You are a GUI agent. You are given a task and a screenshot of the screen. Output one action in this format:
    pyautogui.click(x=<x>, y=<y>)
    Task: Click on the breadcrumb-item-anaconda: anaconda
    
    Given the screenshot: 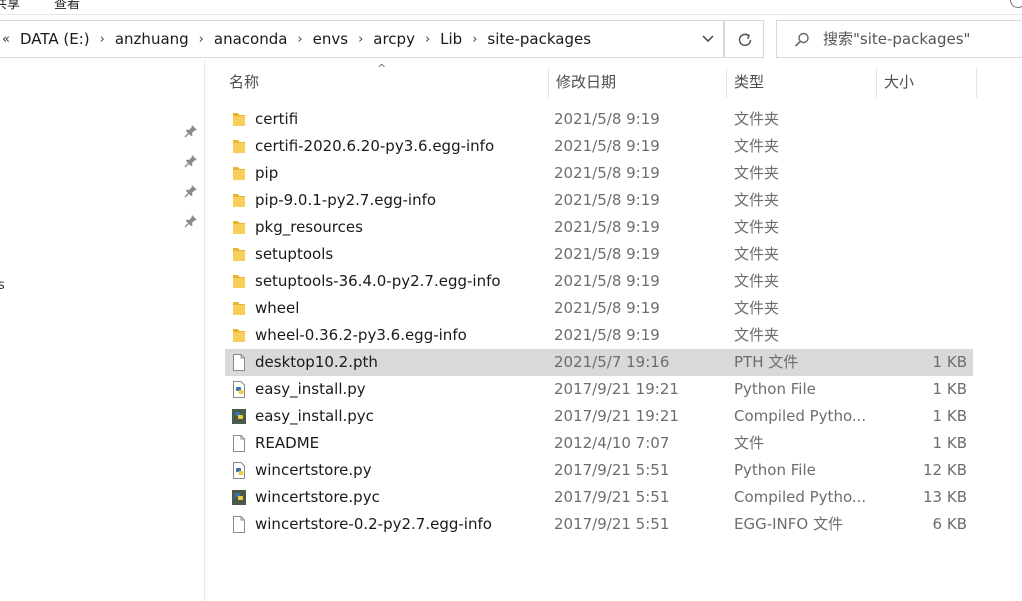 What is the action you would take?
    pyautogui.click(x=251, y=39)
    